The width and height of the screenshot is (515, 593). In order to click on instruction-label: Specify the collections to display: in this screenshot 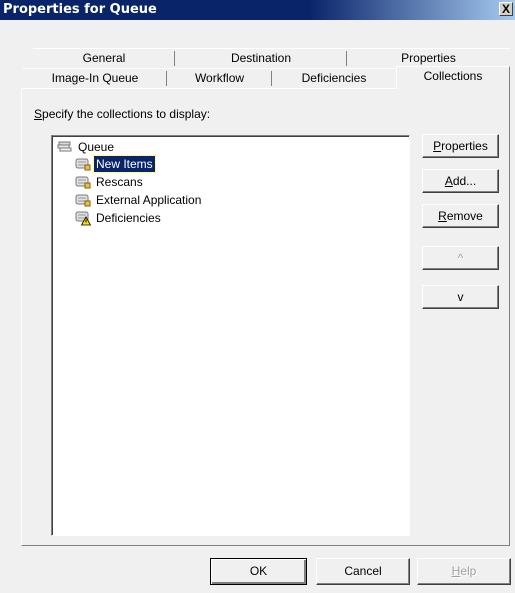, I will do `click(122, 114)`.